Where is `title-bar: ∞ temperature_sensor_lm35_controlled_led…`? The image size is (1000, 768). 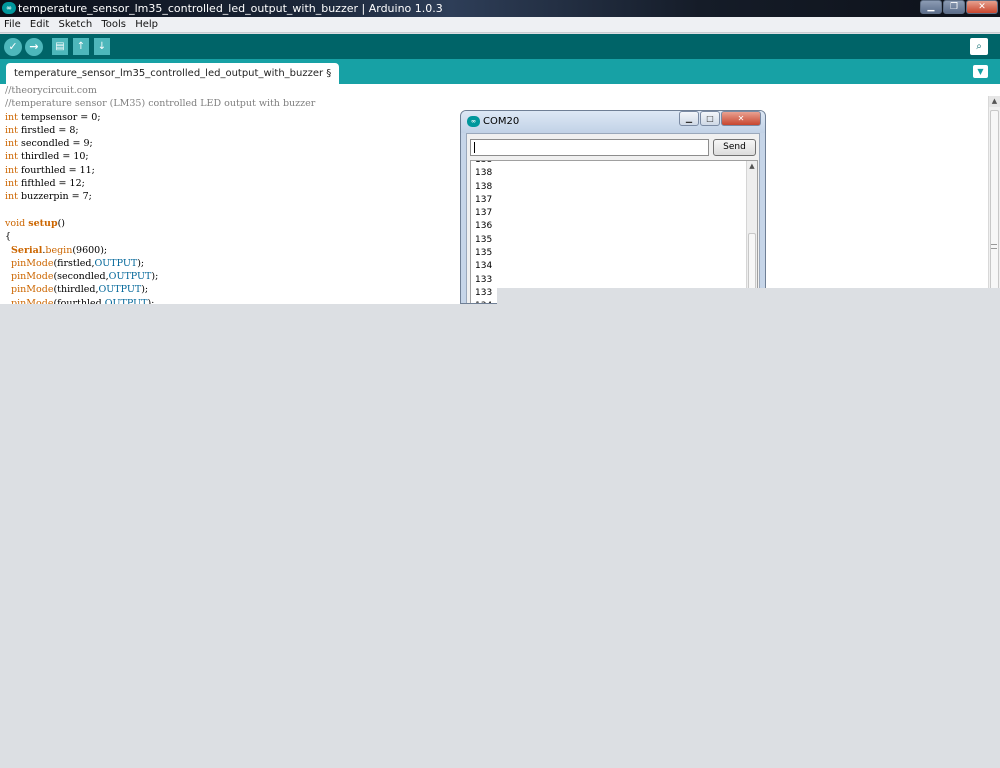 title-bar: ∞ temperature_sensor_lm35_controlled_led… is located at coordinates (500, 8).